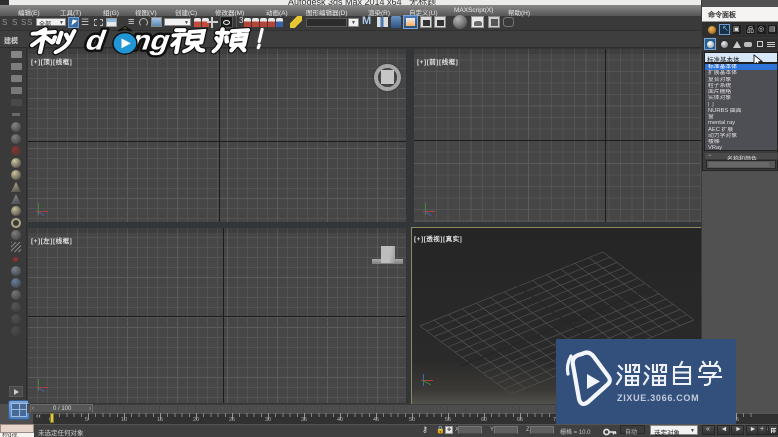  Describe the element at coordinates (658, 398) in the screenshot. I see `svg-text: ZIXUE.3066.COM` at that location.